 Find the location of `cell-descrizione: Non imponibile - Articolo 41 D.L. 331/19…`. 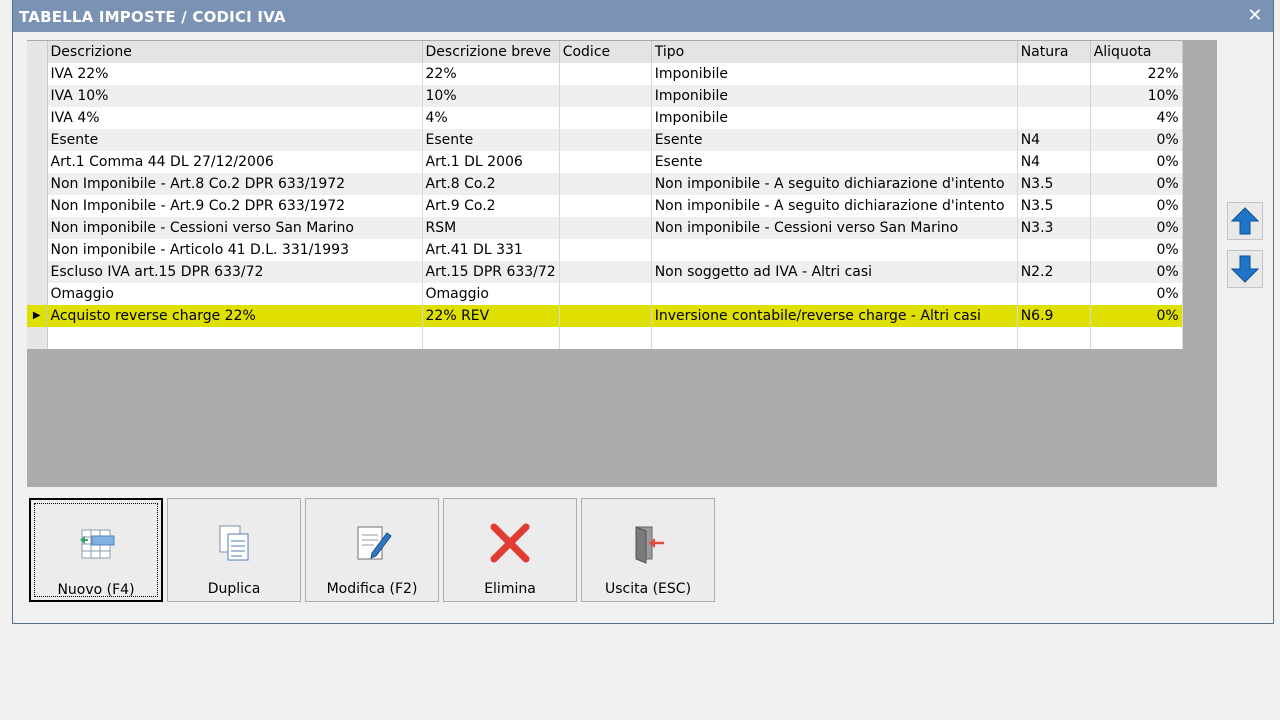

cell-descrizione: Non imponibile - Articolo 41 D.L. 331/19… is located at coordinates (235, 250).